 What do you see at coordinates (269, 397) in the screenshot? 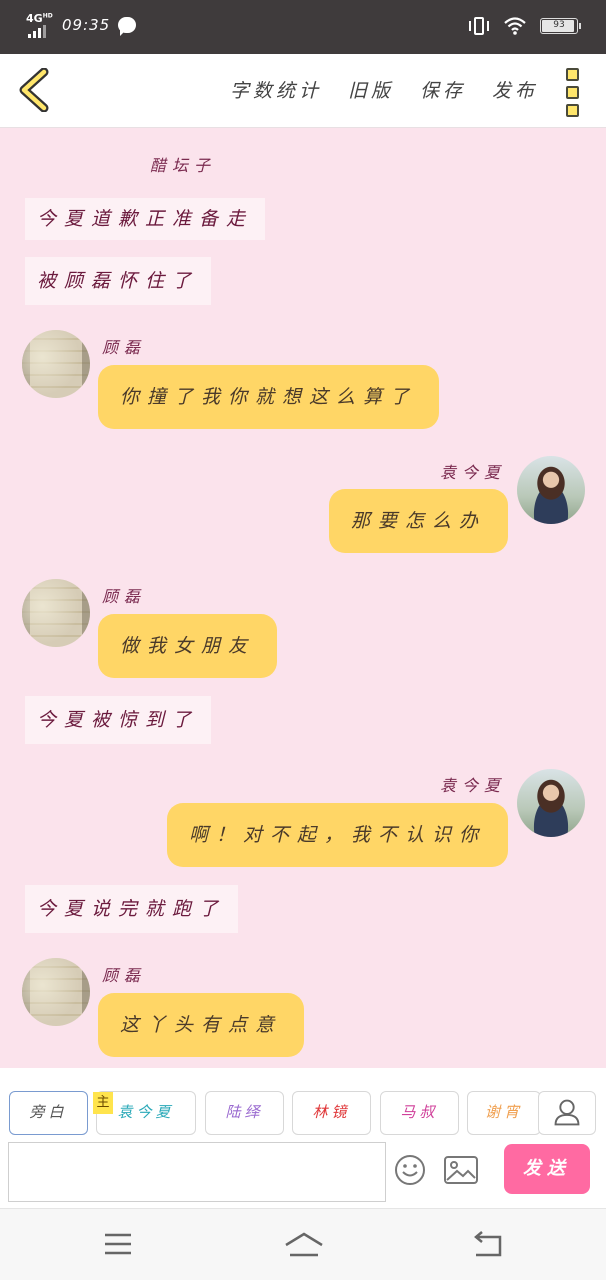
I see `message-bubble-left: 你撞了我你就想这么算了` at bounding box center [269, 397].